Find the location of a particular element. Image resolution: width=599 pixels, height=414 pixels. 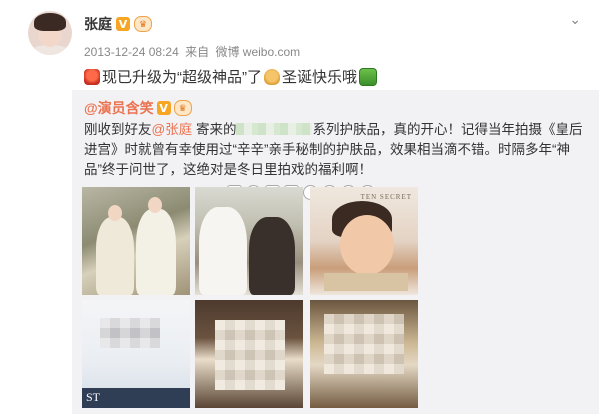

post-text-part-1: 现已升级为“超级神品”了 is located at coordinates (182, 77).